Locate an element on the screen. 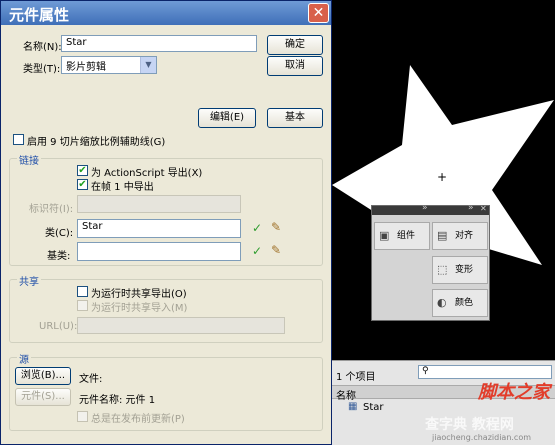  close-icon: ✕ is located at coordinates (483, 208).